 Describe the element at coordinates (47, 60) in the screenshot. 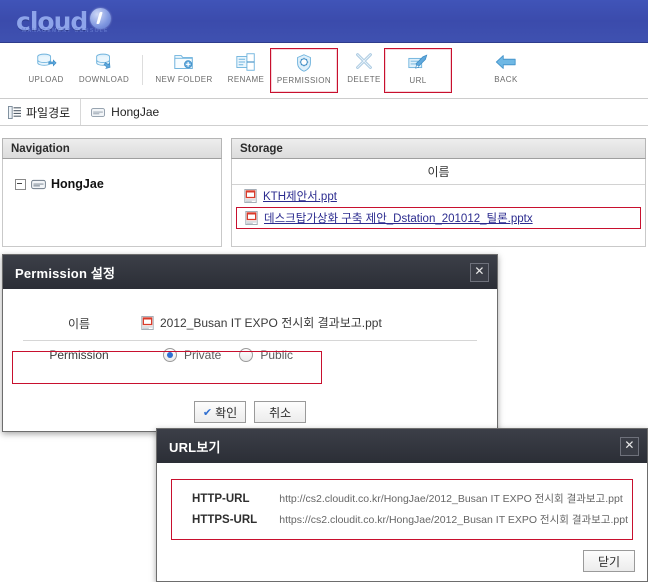

I see `upload-icon` at that location.